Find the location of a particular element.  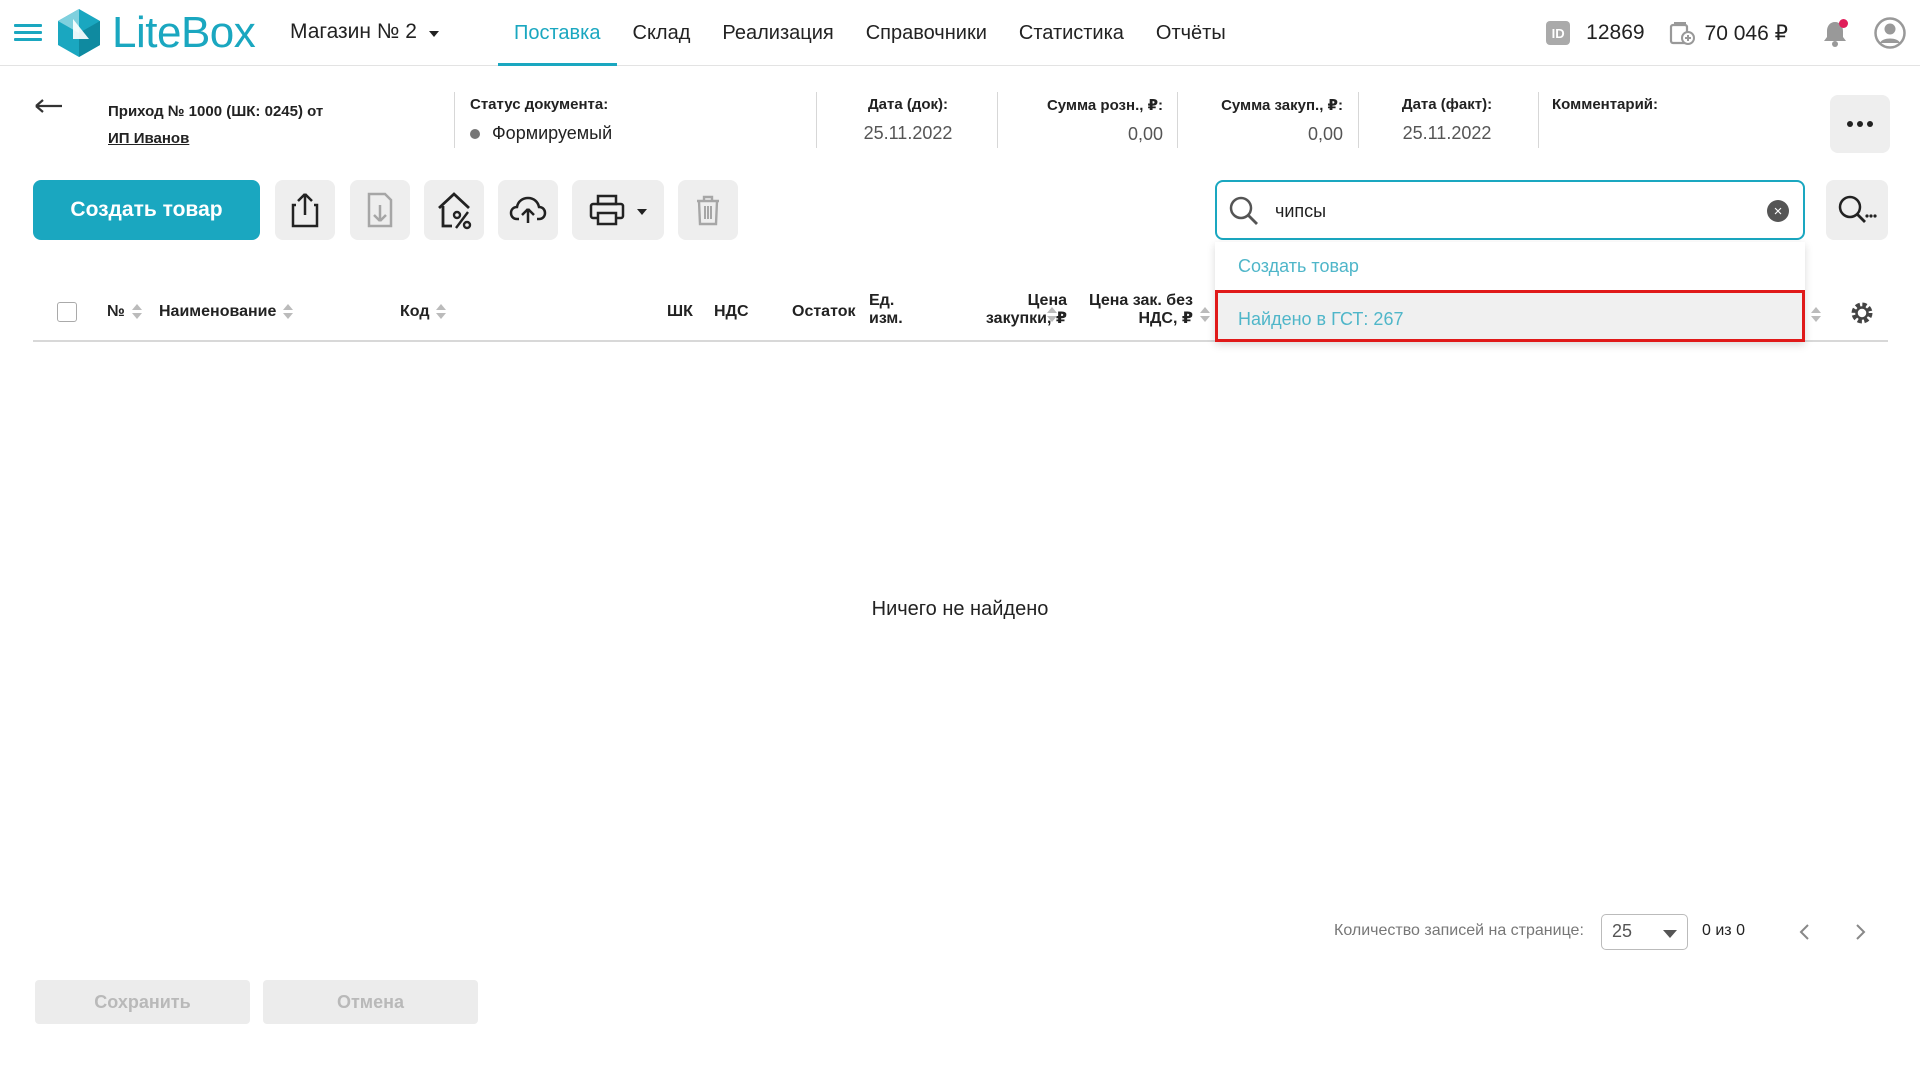

notification-badge is located at coordinates (1843, 23).